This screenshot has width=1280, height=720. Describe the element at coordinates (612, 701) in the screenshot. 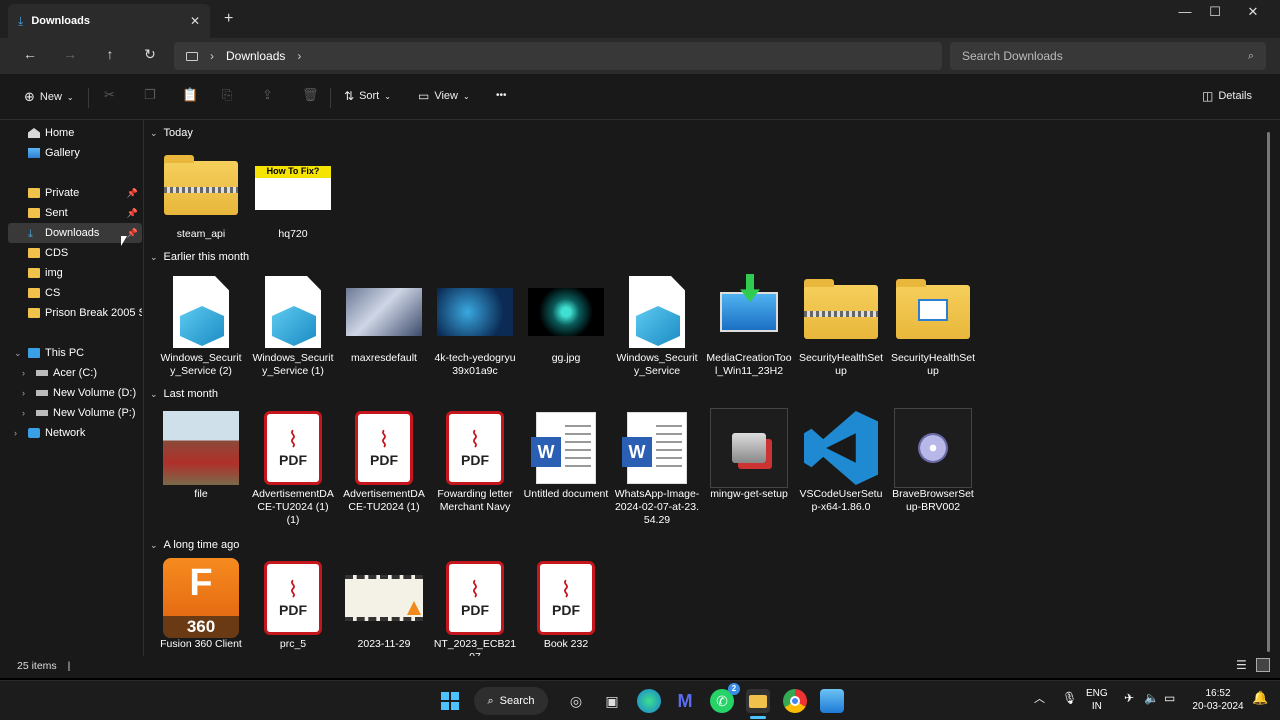

I see `task-view-icon: ▣` at that location.